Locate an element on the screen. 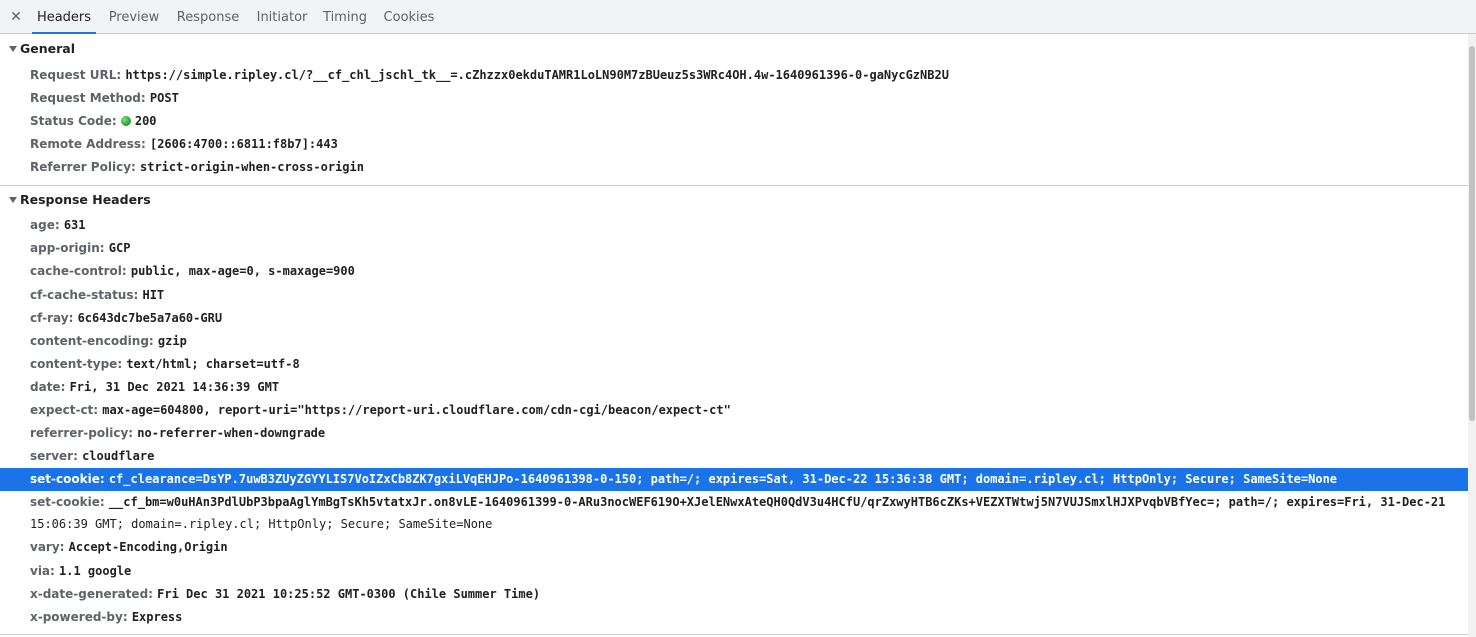  header-key: cf-cache-status: HIT is located at coordinates (97, 295).